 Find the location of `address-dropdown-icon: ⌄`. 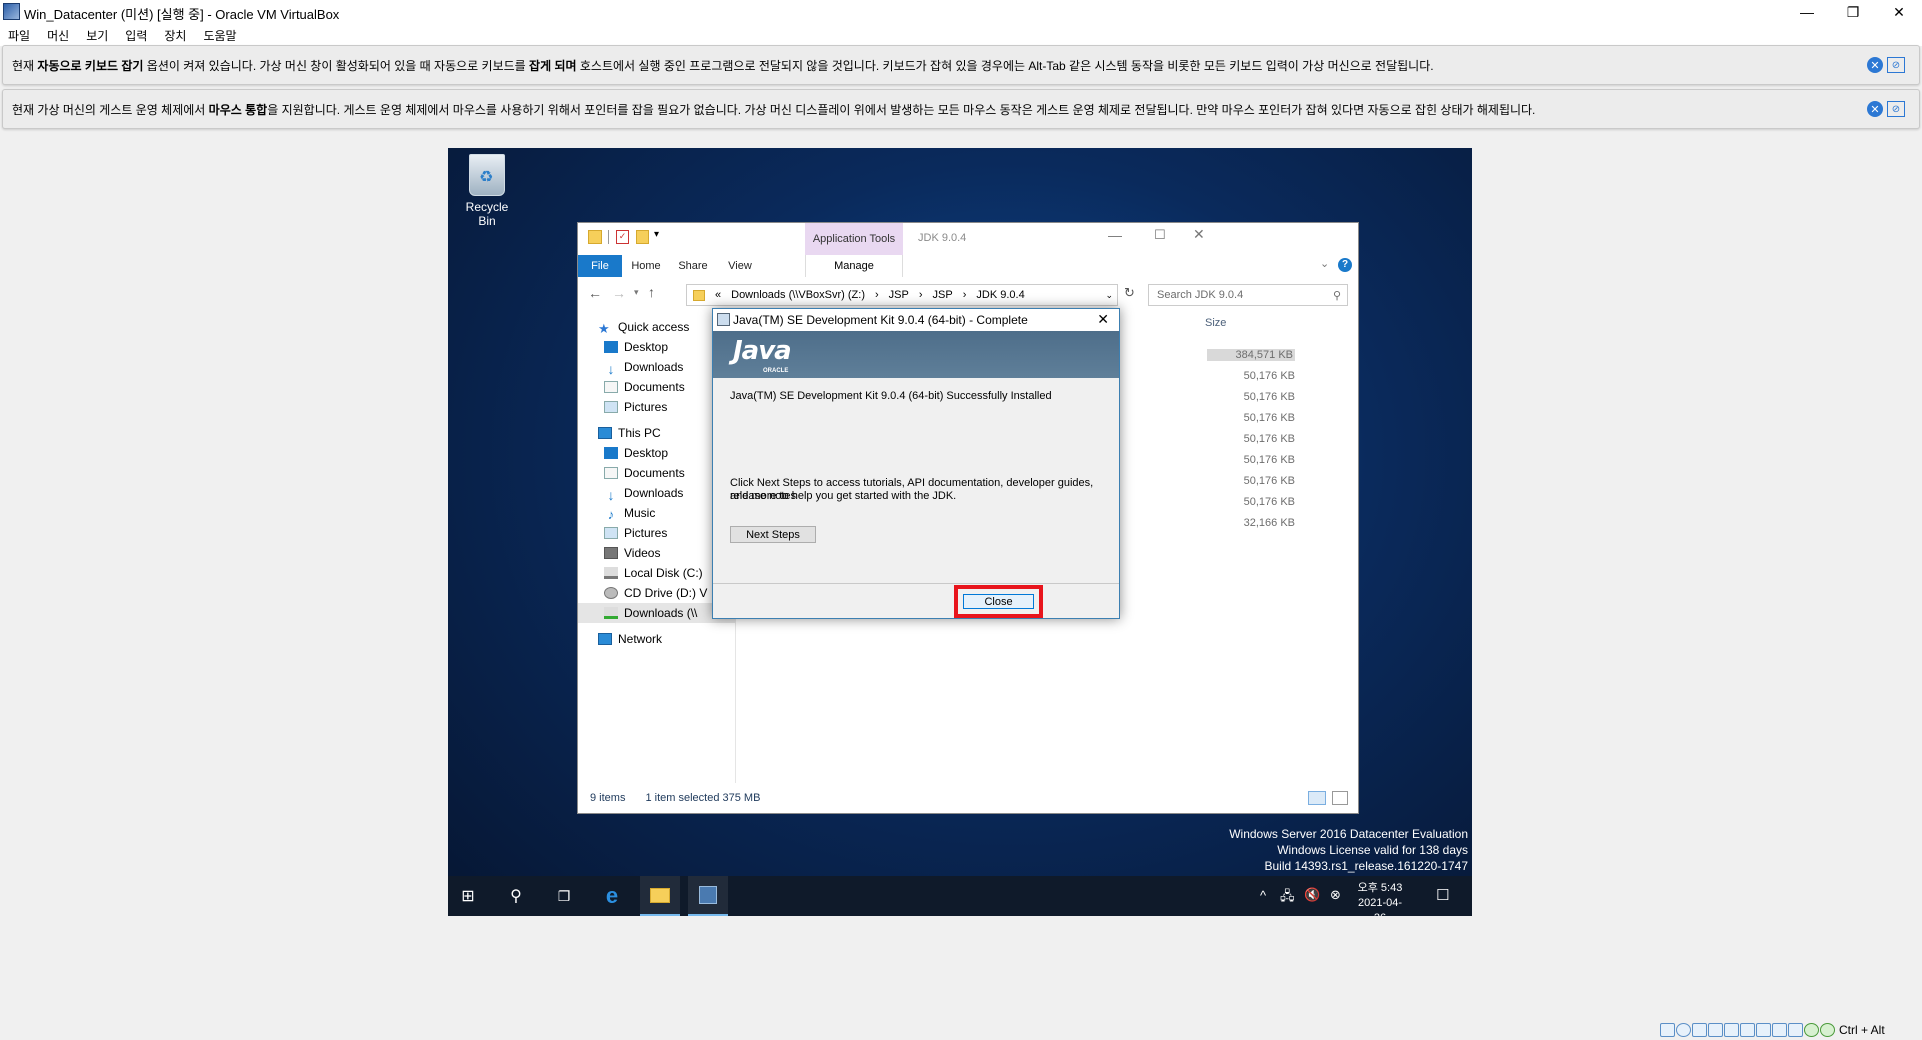

address-dropdown-icon: ⌄ is located at coordinates (1109, 295).